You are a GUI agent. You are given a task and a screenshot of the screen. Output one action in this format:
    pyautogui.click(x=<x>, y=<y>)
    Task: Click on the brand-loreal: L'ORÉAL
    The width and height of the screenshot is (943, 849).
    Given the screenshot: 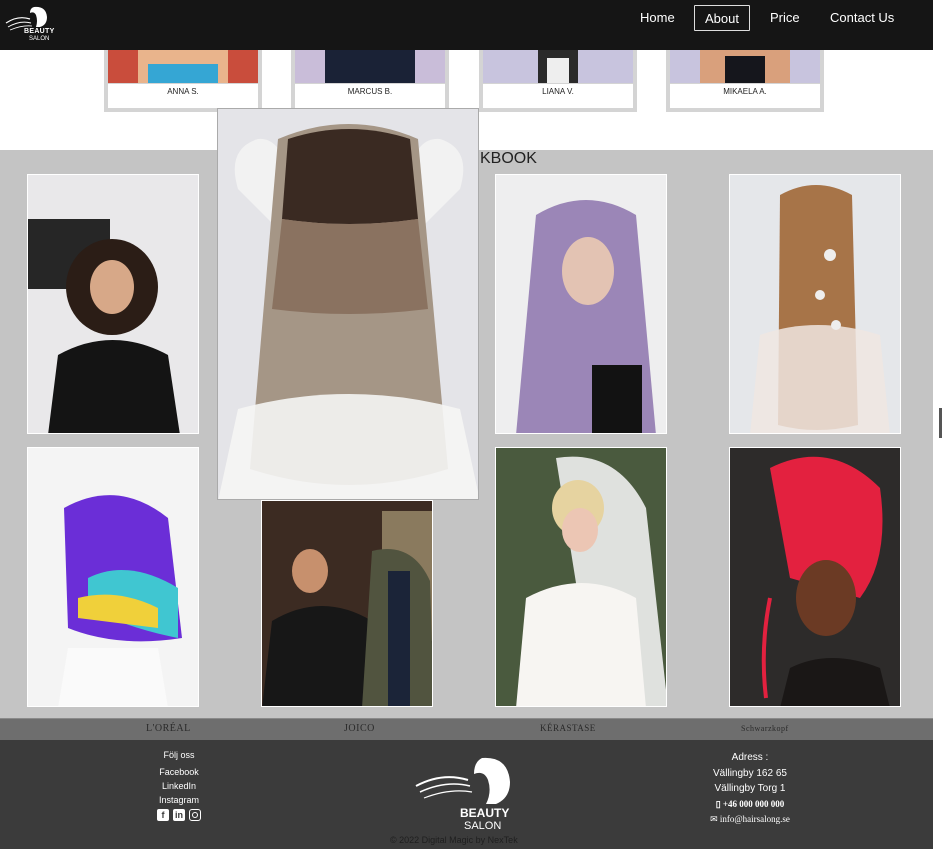 What is the action you would take?
    pyautogui.click(x=168, y=728)
    